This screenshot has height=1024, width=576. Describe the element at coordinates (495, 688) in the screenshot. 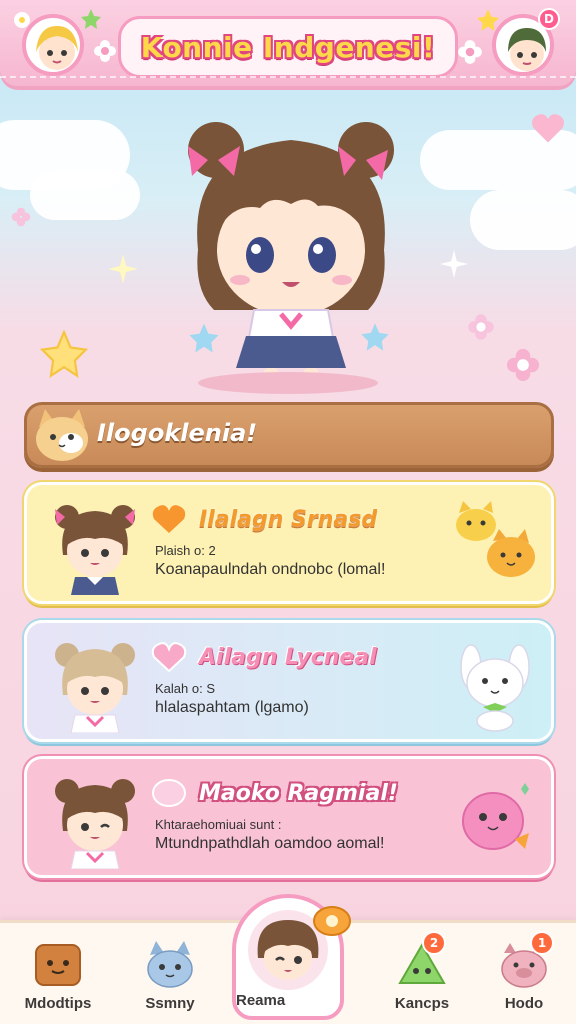

I see `white-bunny-pet-icon` at that location.